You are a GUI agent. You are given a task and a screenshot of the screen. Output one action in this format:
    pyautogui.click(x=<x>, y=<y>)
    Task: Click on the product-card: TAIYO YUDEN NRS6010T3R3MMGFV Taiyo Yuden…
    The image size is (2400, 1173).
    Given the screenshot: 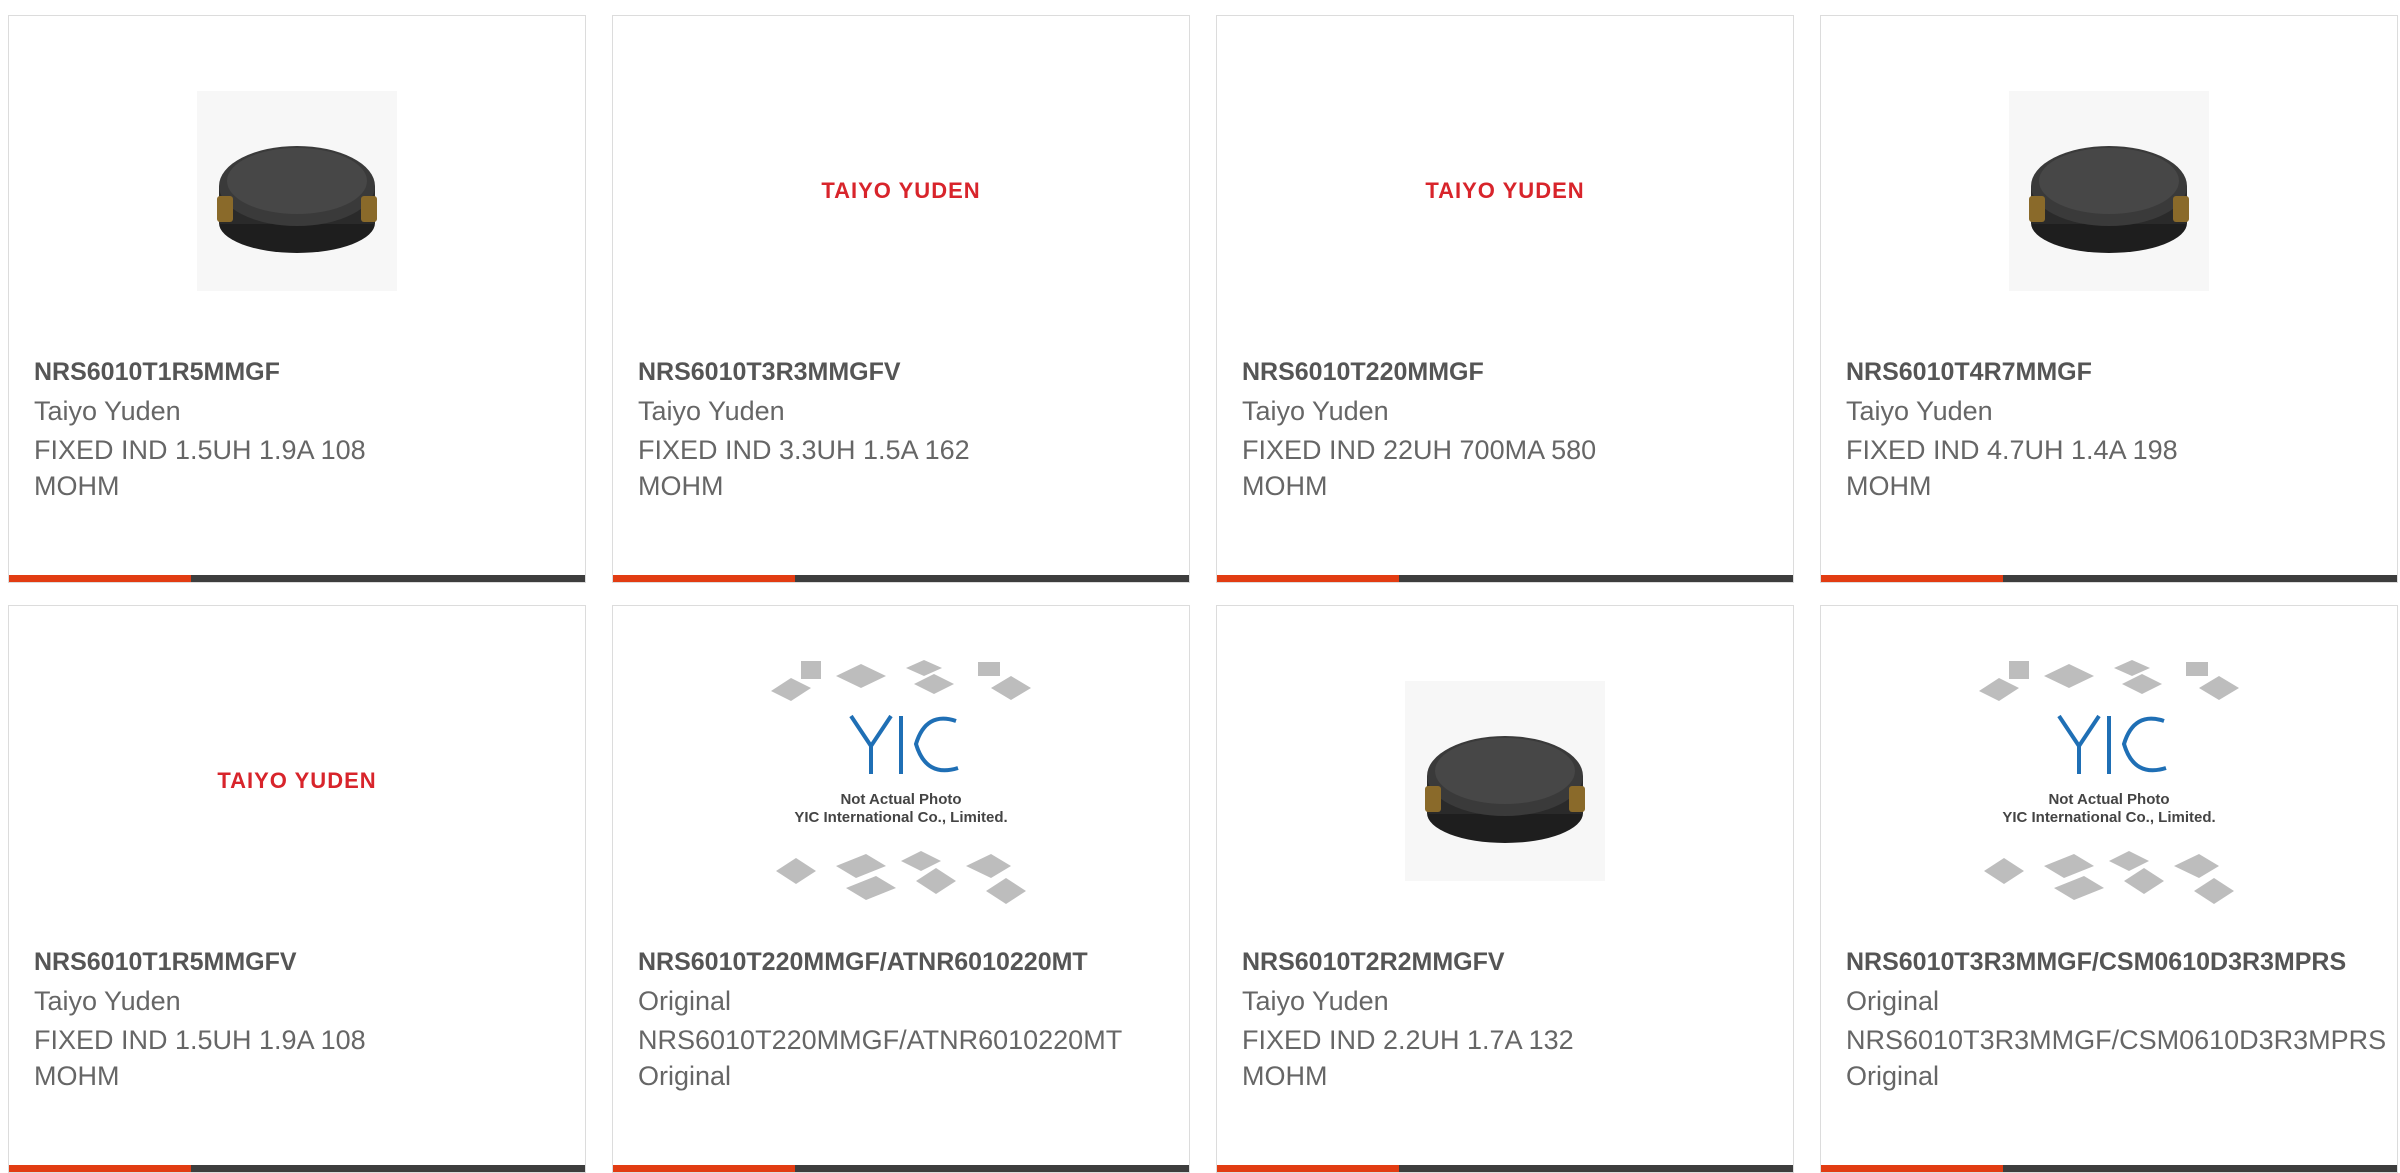 What is the action you would take?
    pyautogui.click(x=901, y=299)
    